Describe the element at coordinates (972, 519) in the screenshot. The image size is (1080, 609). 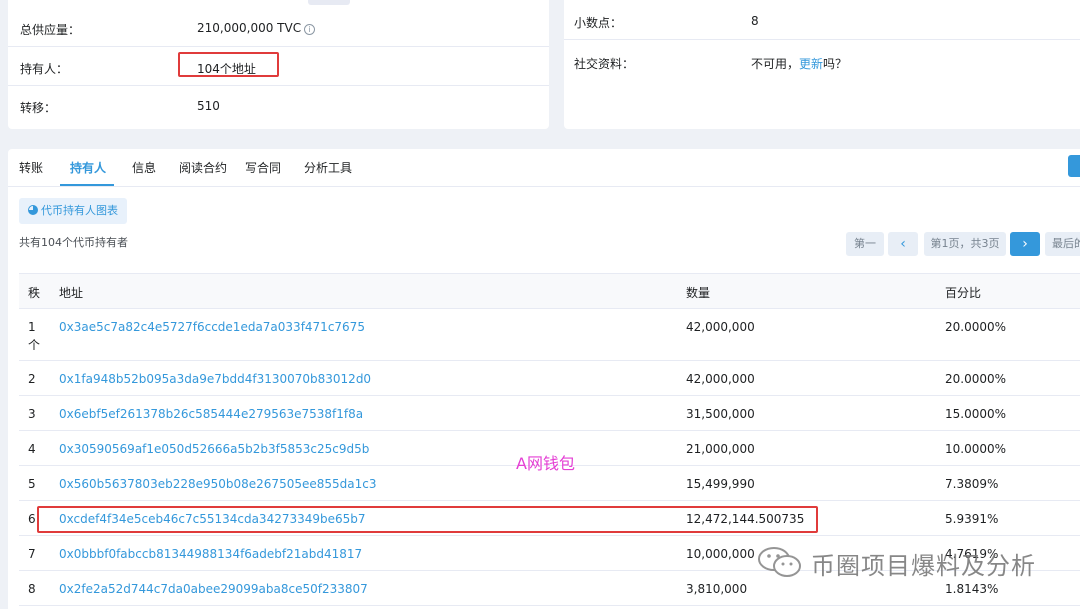
I see `row-percentage: 5.9391%` at that location.